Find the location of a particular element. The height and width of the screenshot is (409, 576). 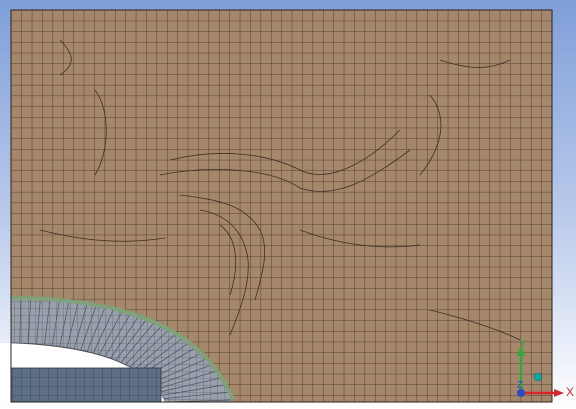

x-arrow-head-icon is located at coordinates (559, 393).